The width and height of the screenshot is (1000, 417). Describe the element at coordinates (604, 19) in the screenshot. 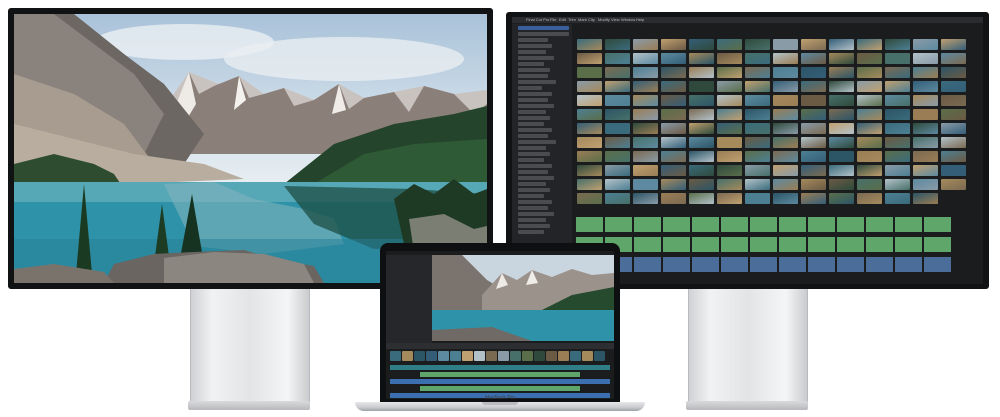

I see `menu-item: Modify` at that location.